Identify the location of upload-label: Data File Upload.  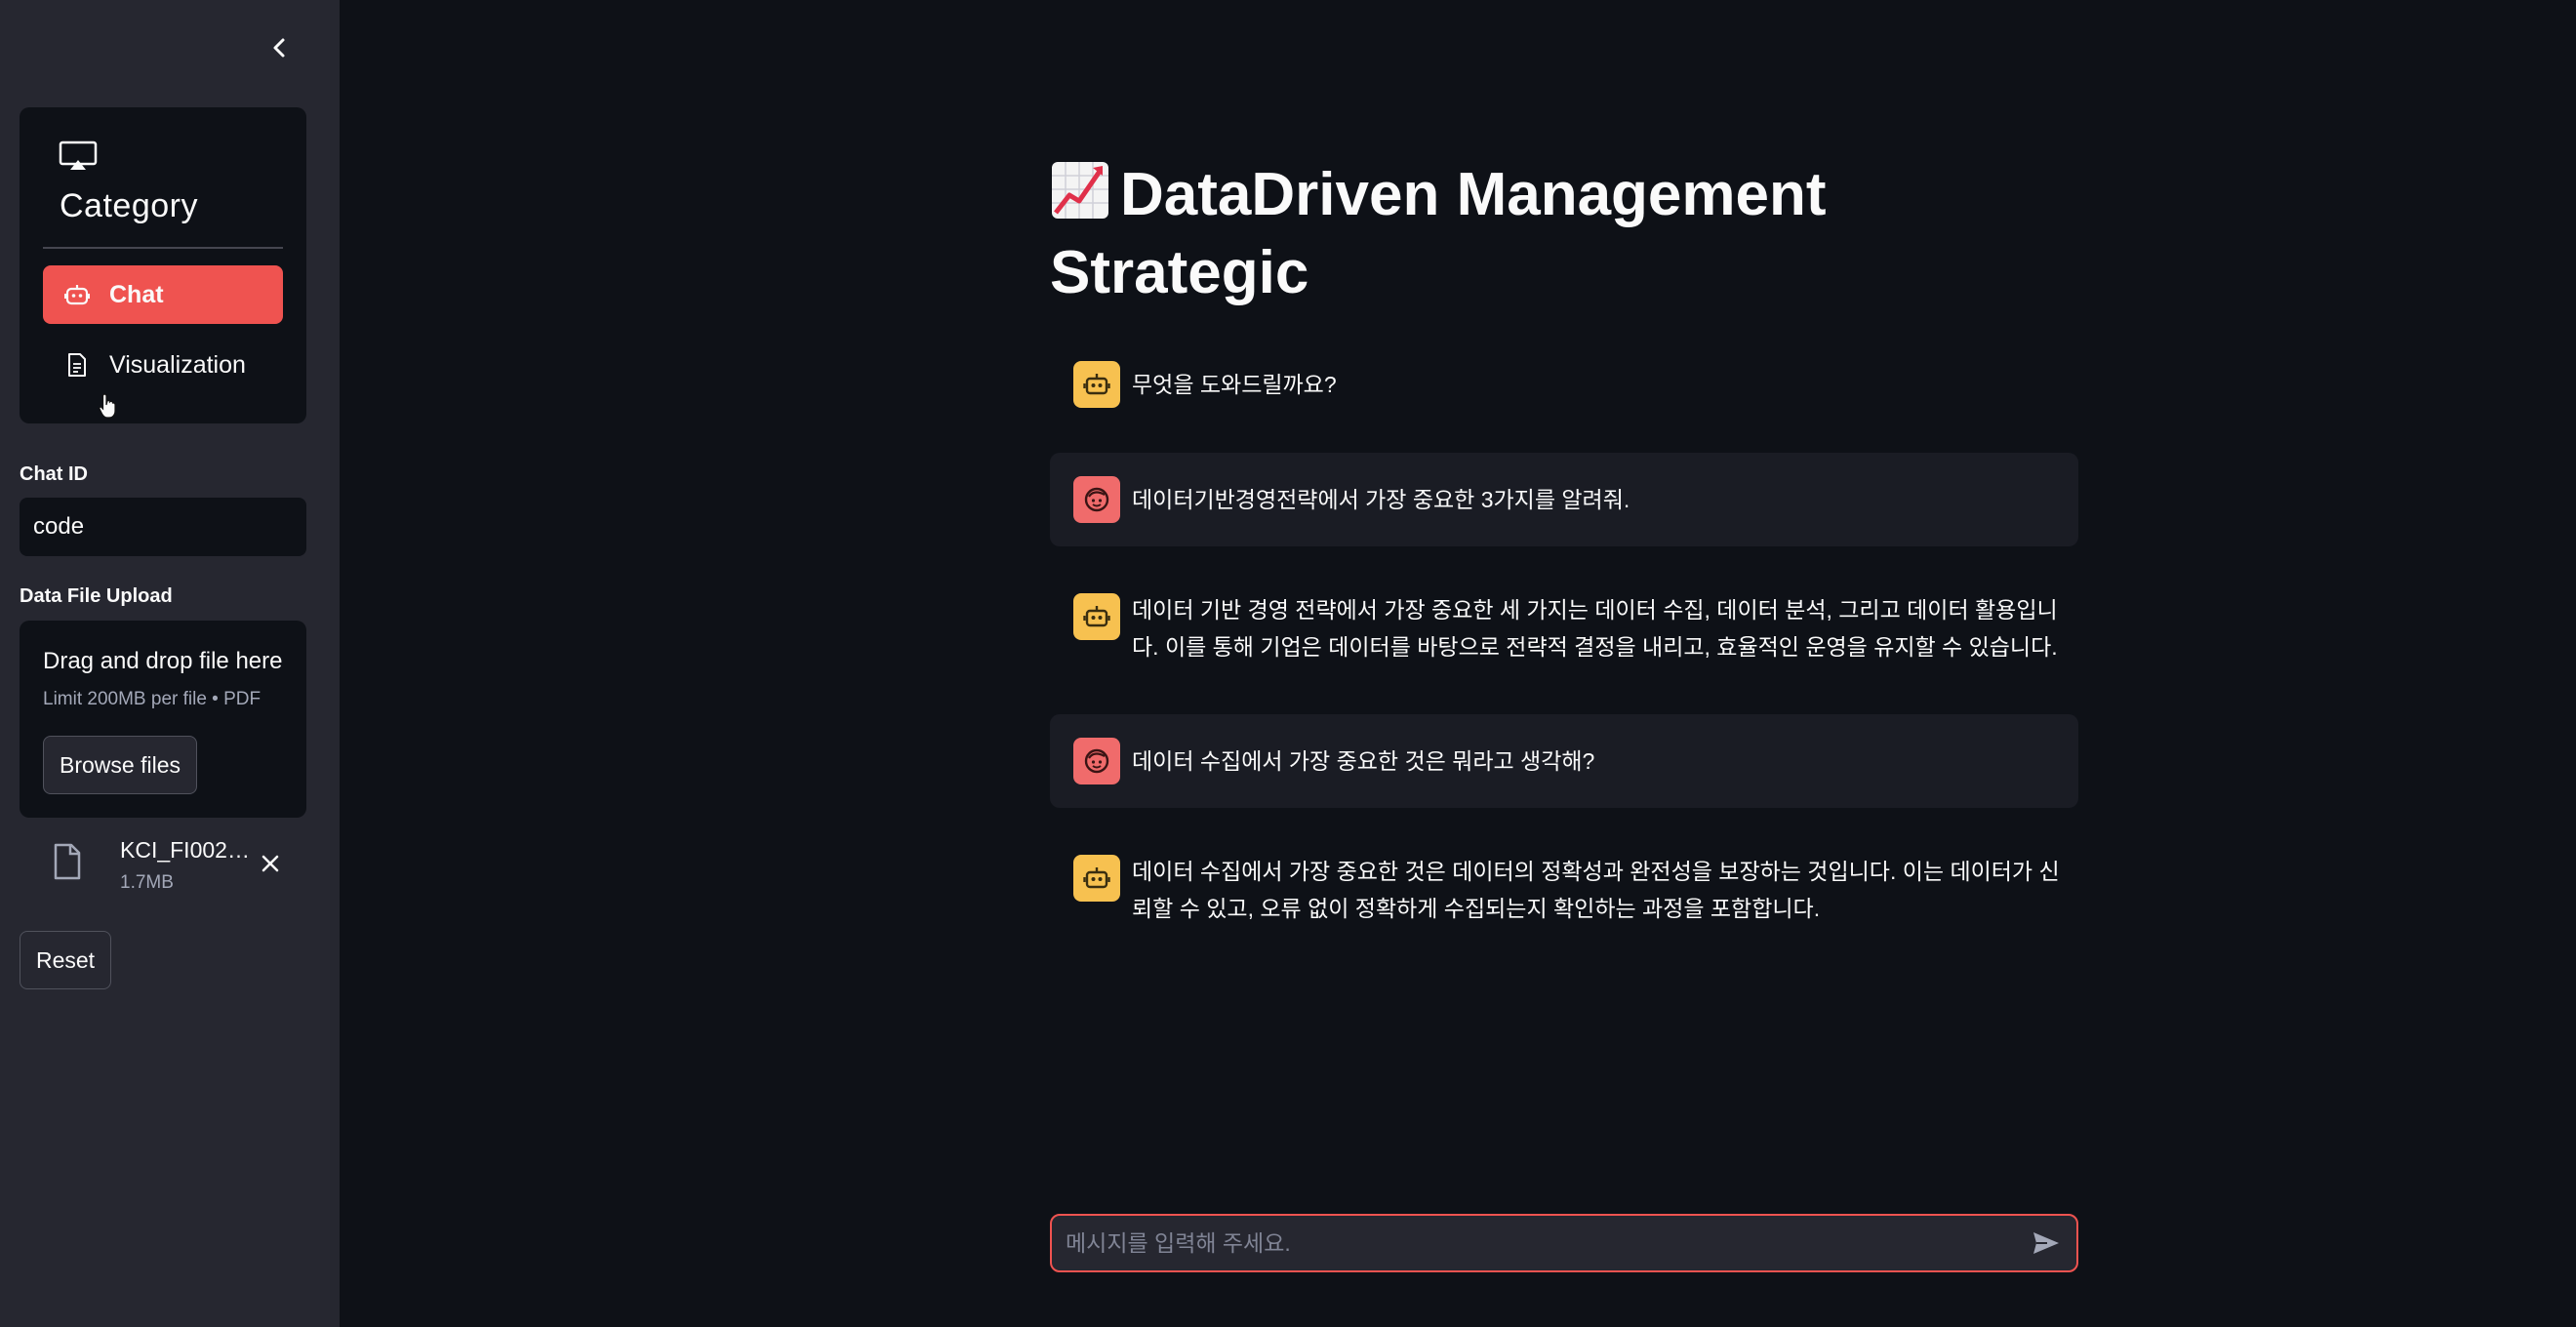
(96, 596).